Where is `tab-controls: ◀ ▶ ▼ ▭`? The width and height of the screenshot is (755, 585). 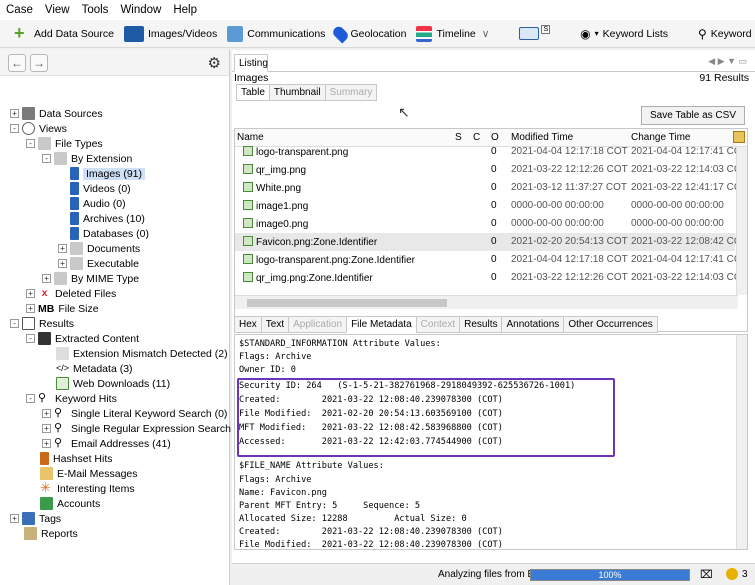 tab-controls: ◀ ▶ ▼ ▭ is located at coordinates (727, 61).